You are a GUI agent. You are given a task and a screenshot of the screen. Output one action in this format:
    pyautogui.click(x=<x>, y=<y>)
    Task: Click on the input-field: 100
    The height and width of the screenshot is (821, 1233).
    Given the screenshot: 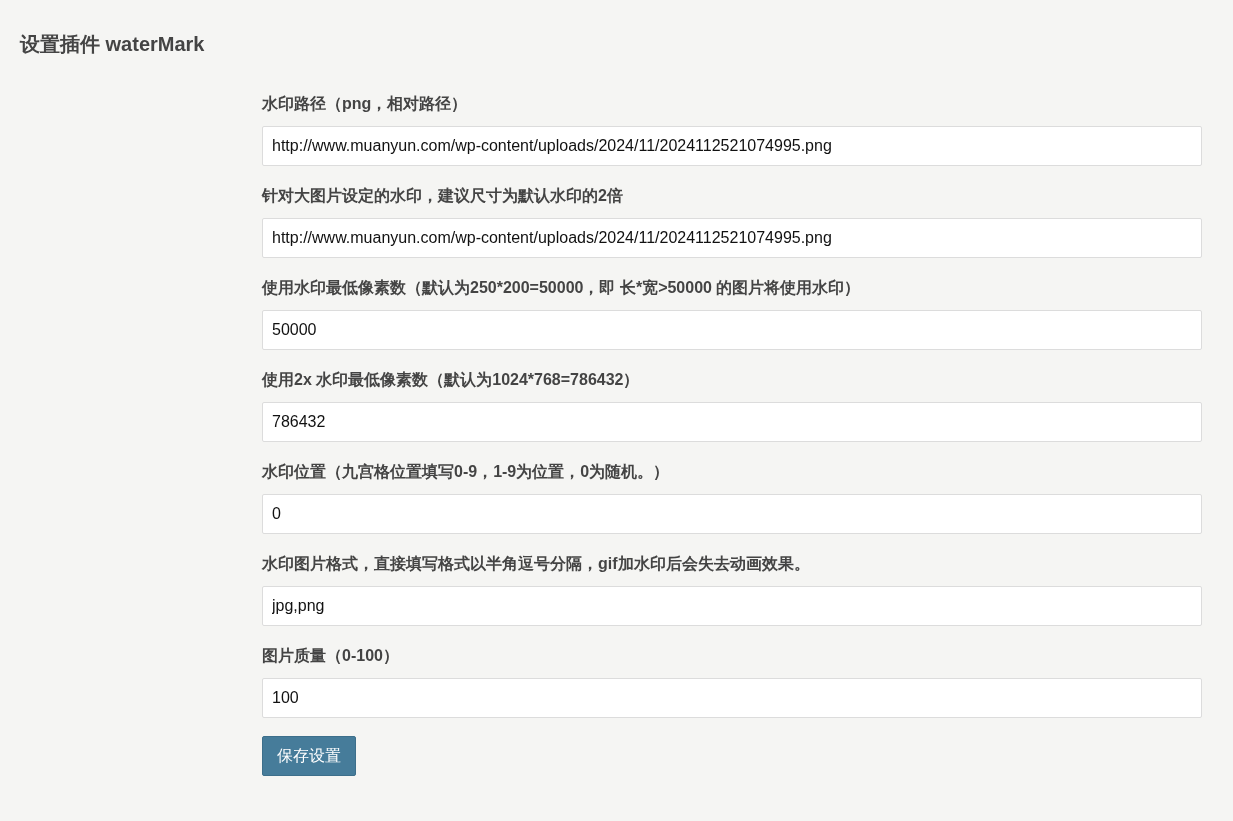 What is the action you would take?
    pyautogui.click(x=732, y=698)
    